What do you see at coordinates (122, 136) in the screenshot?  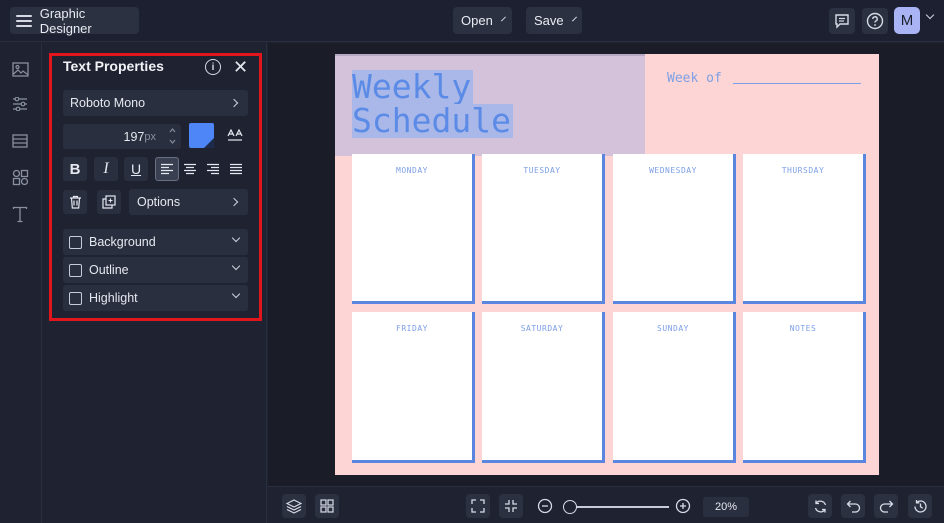 I see `font-size-stepper: 197 px` at bounding box center [122, 136].